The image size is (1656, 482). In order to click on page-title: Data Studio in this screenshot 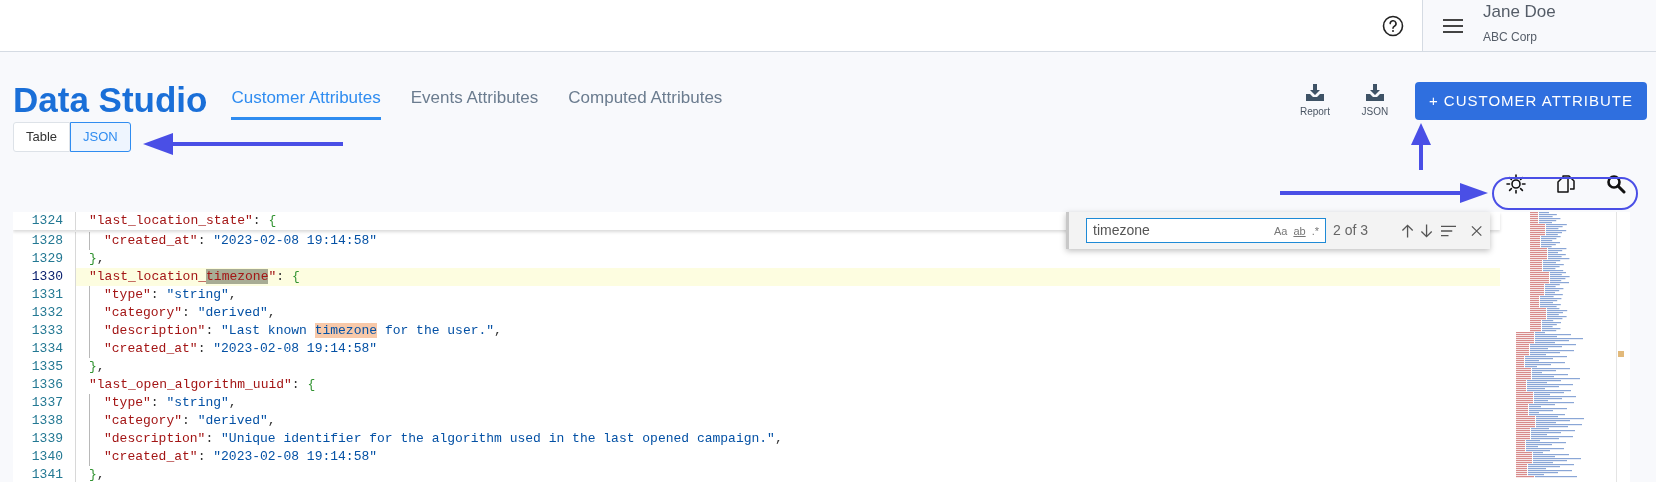, I will do `click(110, 100)`.